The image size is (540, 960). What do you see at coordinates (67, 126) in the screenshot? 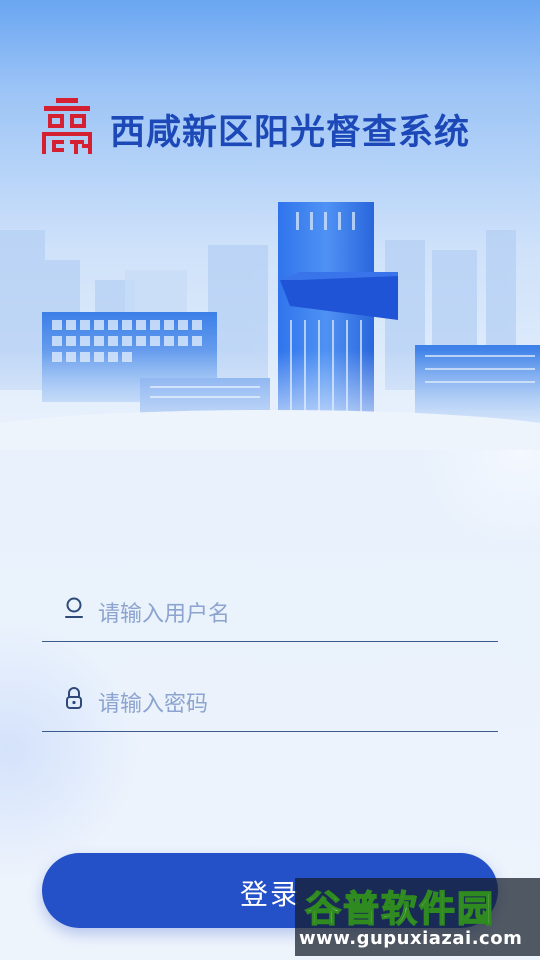
I see `red-seal-logo-icon` at bounding box center [67, 126].